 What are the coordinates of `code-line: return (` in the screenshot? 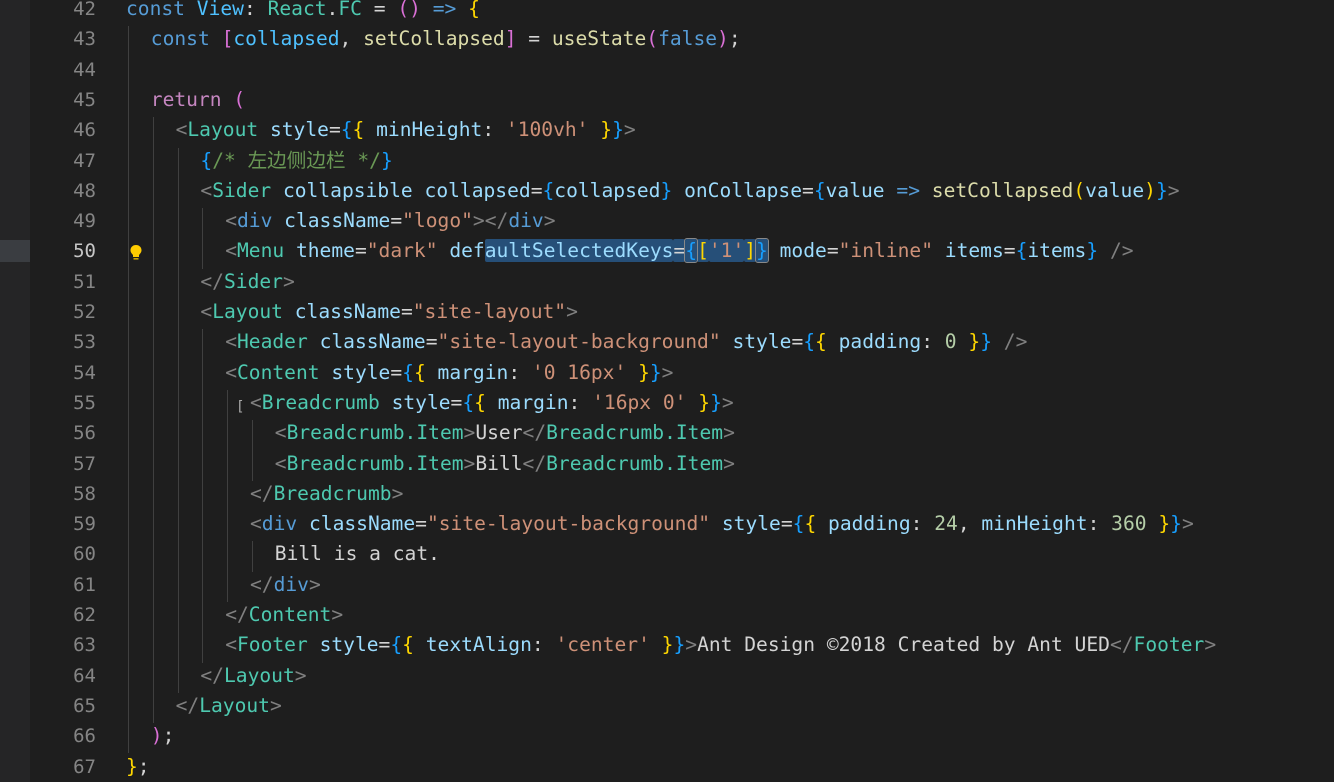 It's located at (198, 100).